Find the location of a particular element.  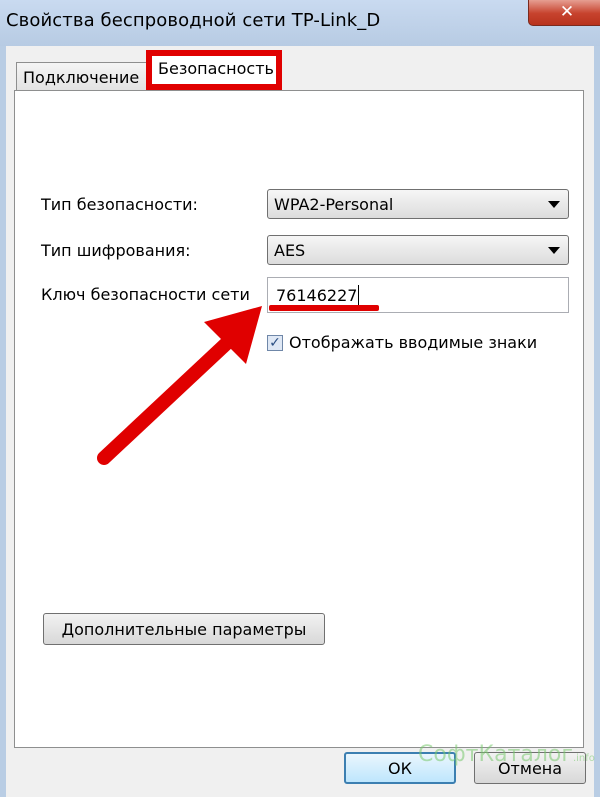

watermark-suffix: .info is located at coordinates (583, 758).